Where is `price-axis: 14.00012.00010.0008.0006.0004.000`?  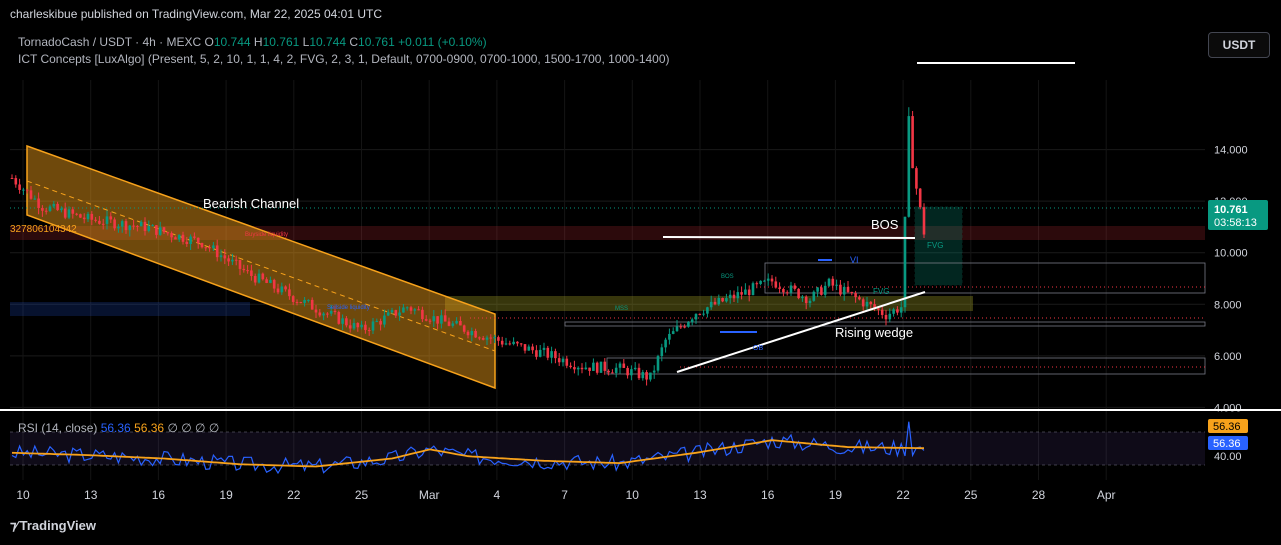 price-axis: 14.00012.00010.0008.0006.0004.000 is located at coordinates (1231, 280).